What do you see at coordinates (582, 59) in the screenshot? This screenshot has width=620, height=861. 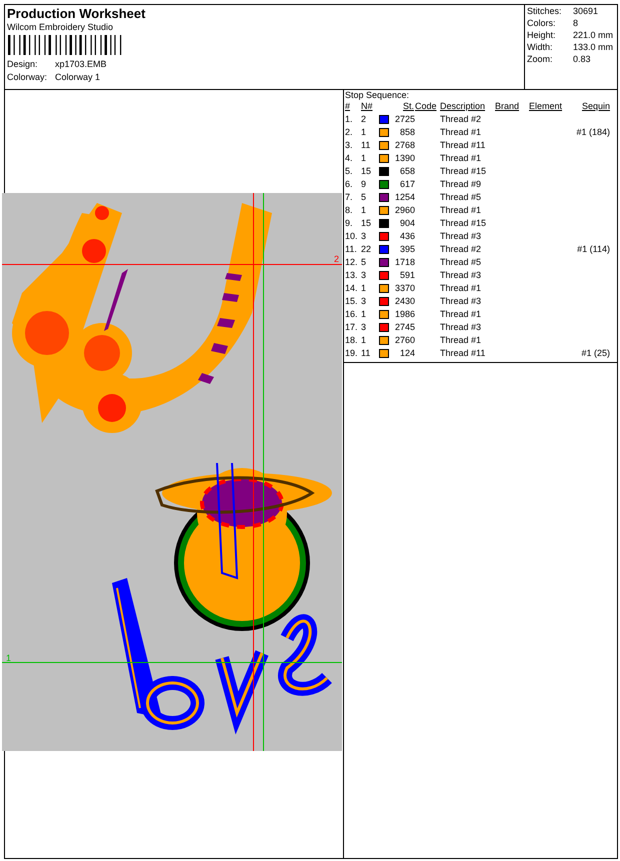 I see `stat-value: 0.83` at bounding box center [582, 59].